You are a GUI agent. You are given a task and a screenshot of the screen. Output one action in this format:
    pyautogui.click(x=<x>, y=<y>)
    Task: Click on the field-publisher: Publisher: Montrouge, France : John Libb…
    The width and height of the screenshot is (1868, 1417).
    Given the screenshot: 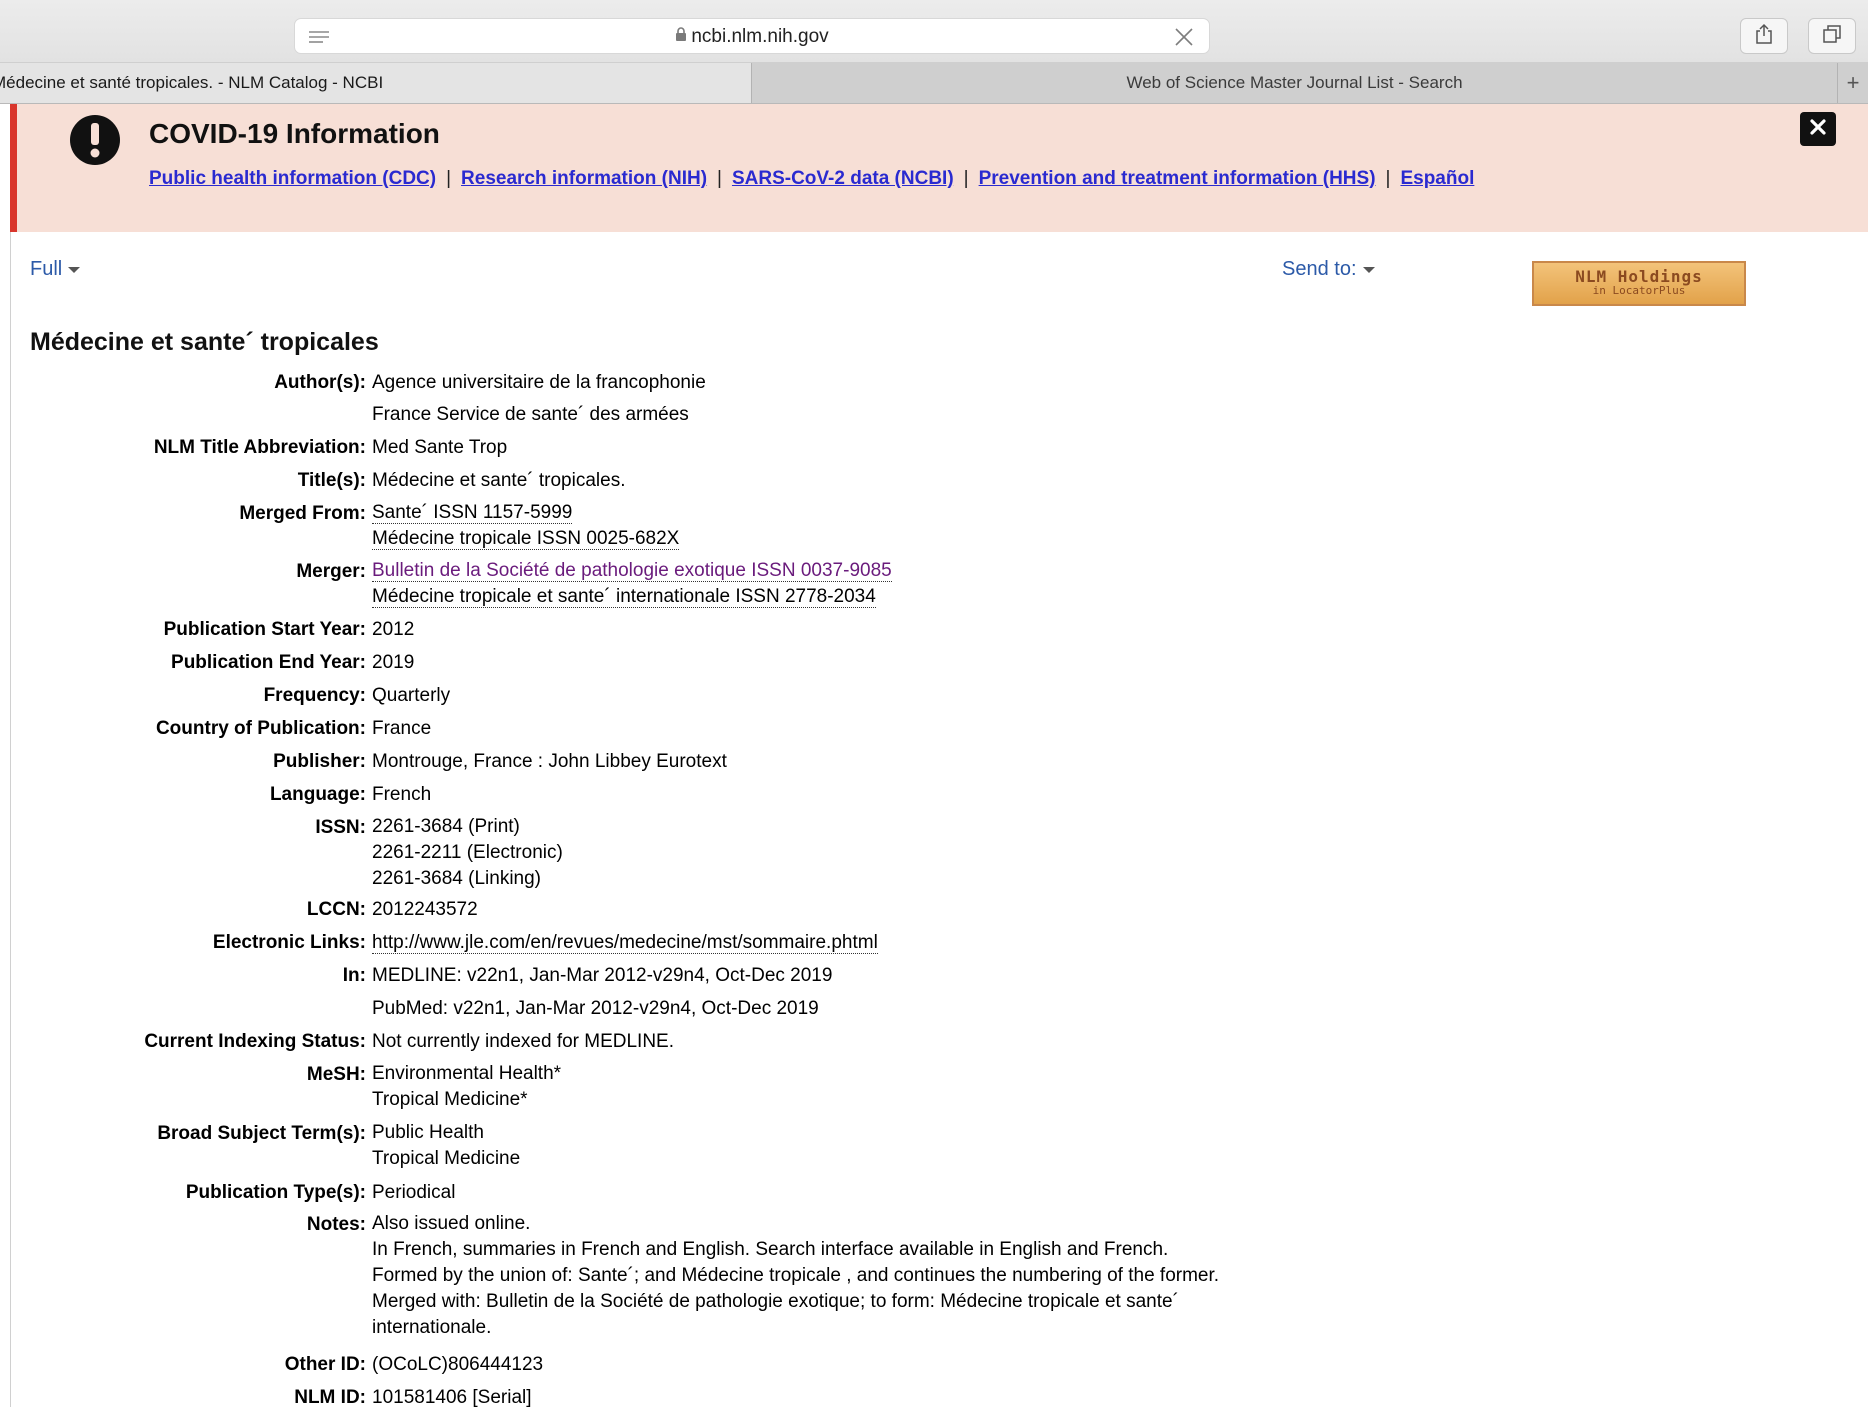 What is the action you would take?
    pyautogui.click(x=500, y=761)
    